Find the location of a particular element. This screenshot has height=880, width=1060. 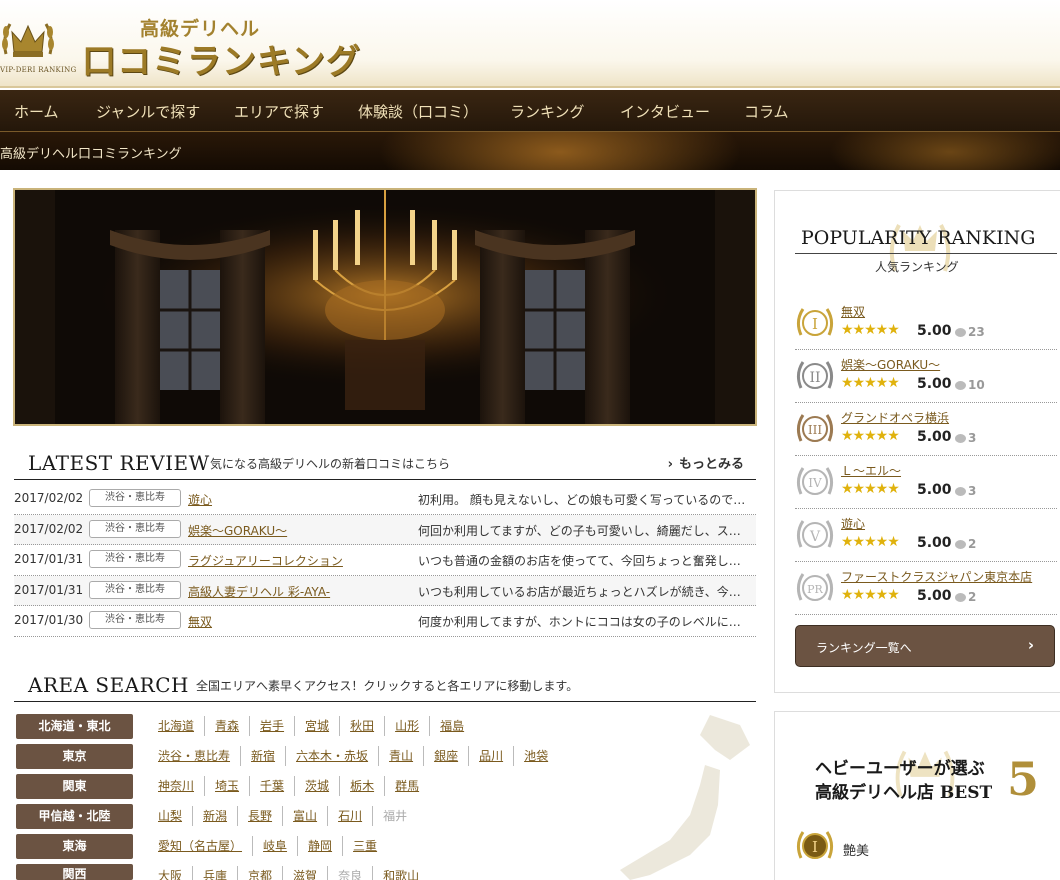

ranking-list-button: ランキング一覧へ › is located at coordinates (925, 646).